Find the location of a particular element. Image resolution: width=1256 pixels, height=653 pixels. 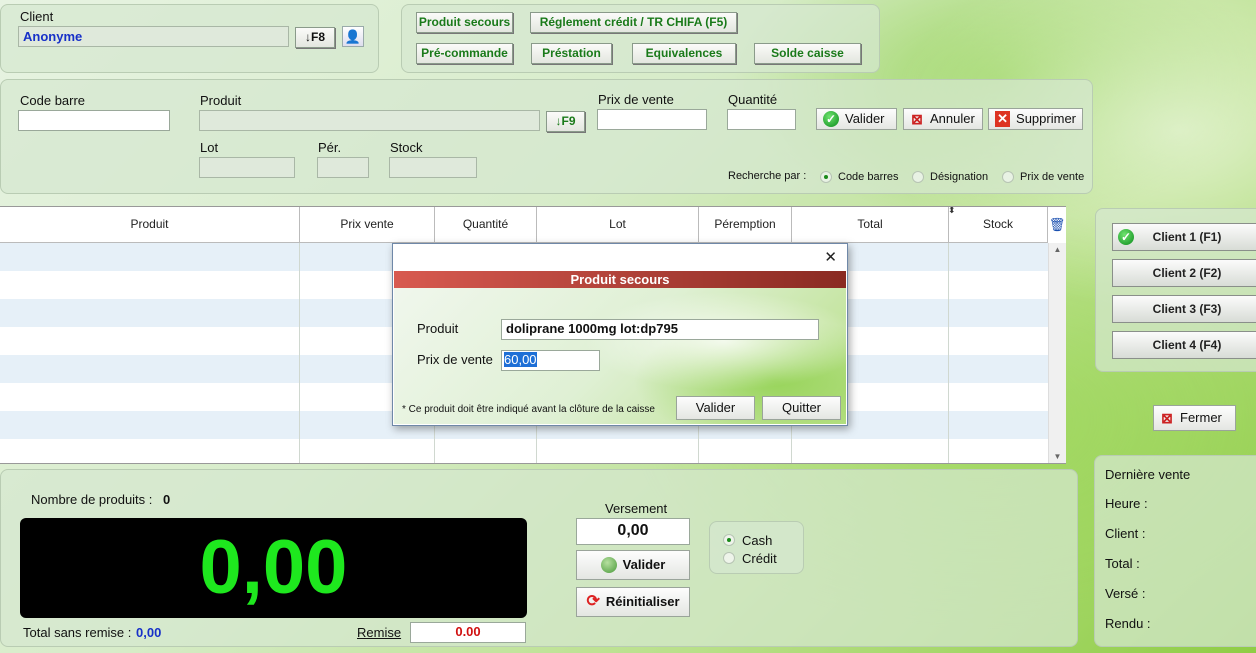

client-2-button: Client 2 (F2) is located at coordinates (1184, 273).